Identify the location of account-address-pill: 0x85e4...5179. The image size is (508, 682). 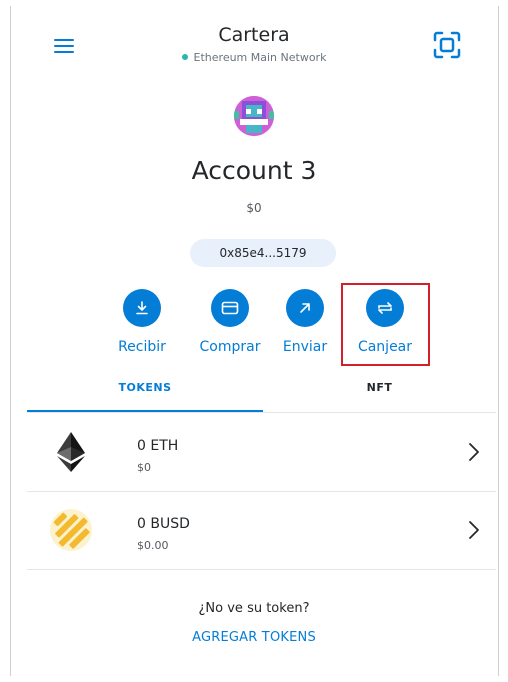
(263, 253).